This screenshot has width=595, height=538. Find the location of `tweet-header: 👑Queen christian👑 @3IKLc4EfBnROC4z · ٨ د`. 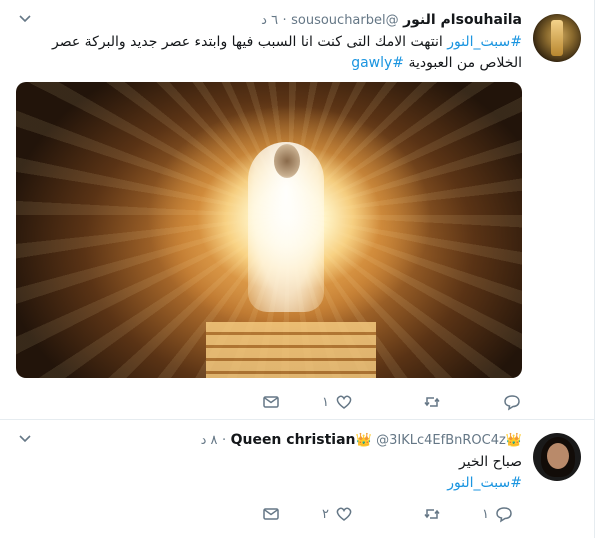

tweet-header: 👑Queen christian👑 @3IKLc4EfBnROC4z · ٨ د is located at coordinates (361, 440).